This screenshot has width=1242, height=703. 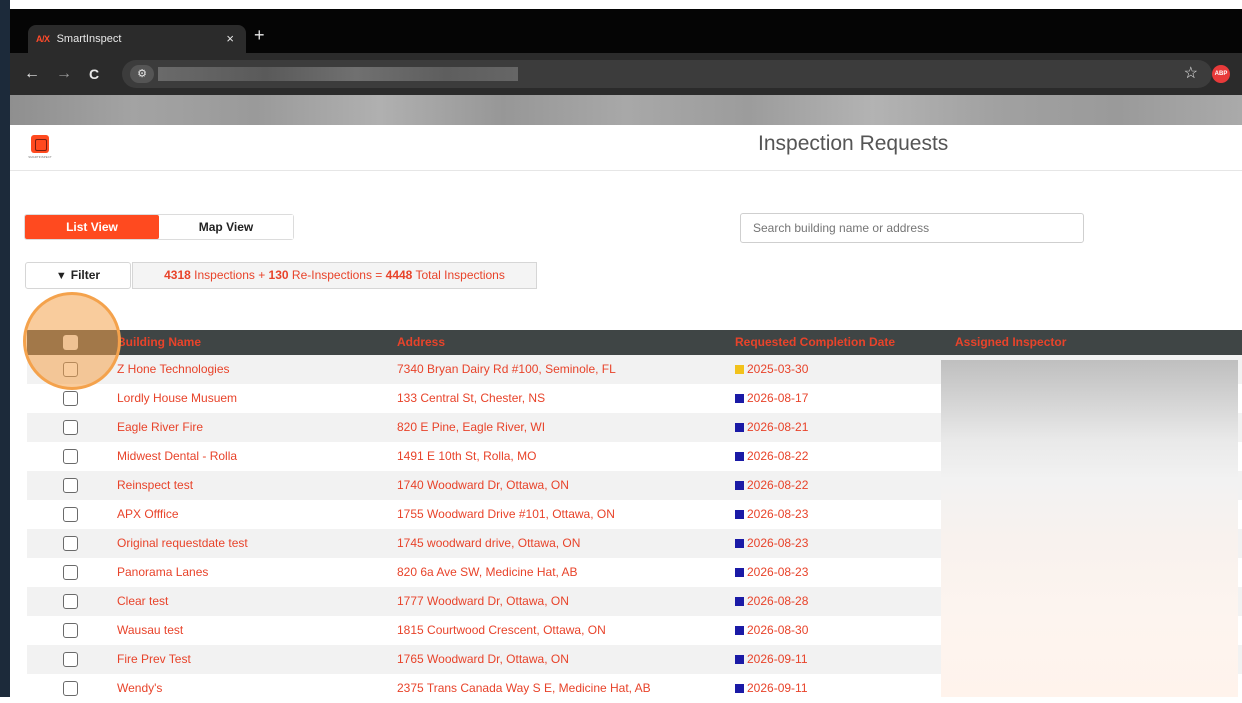 What do you see at coordinates (467, 456) in the screenshot?
I see `address-cell: 1491 E 10th St, Rolla, MO` at bounding box center [467, 456].